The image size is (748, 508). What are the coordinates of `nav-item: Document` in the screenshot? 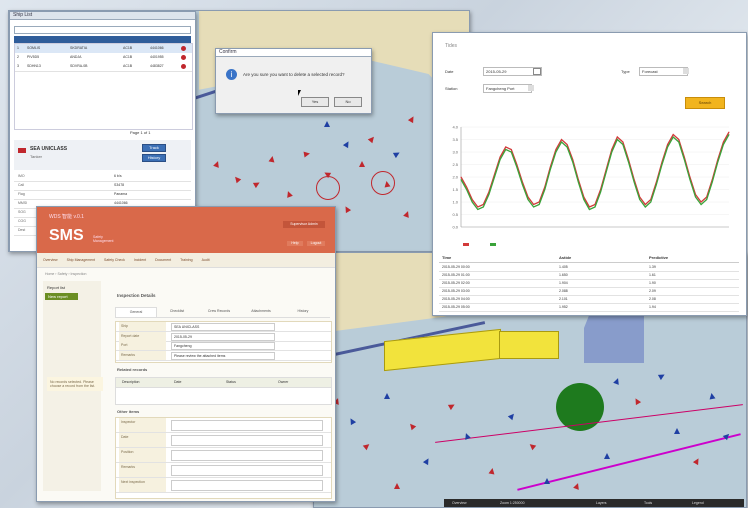 It's located at (163, 260).